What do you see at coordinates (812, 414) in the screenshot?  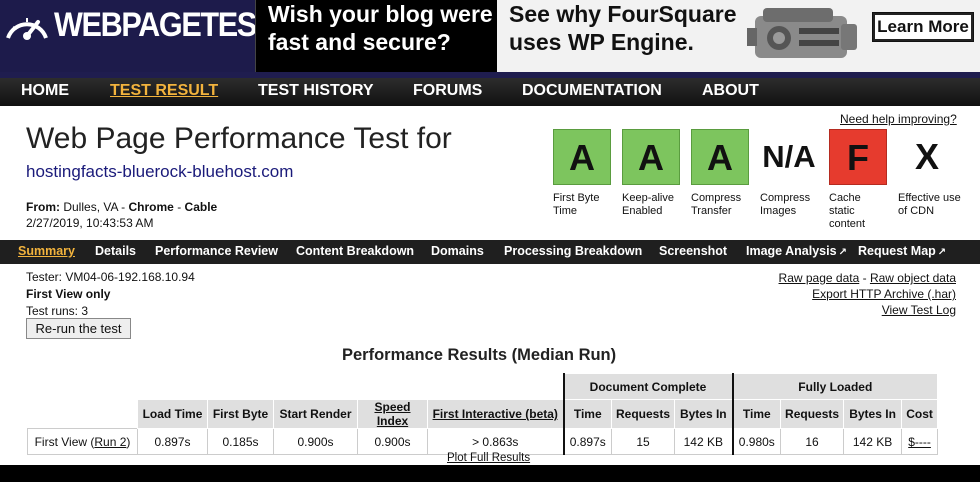 I see `col-full-requests: Requests` at bounding box center [812, 414].